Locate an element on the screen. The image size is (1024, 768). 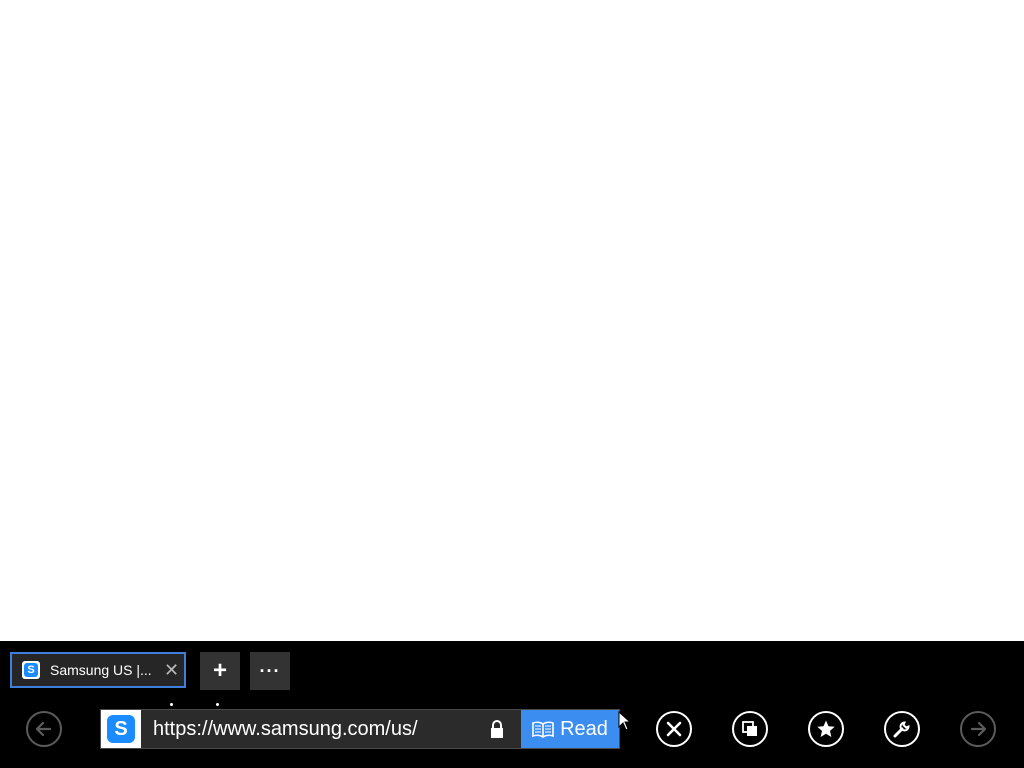
site-icon: S is located at coordinates (121, 729).